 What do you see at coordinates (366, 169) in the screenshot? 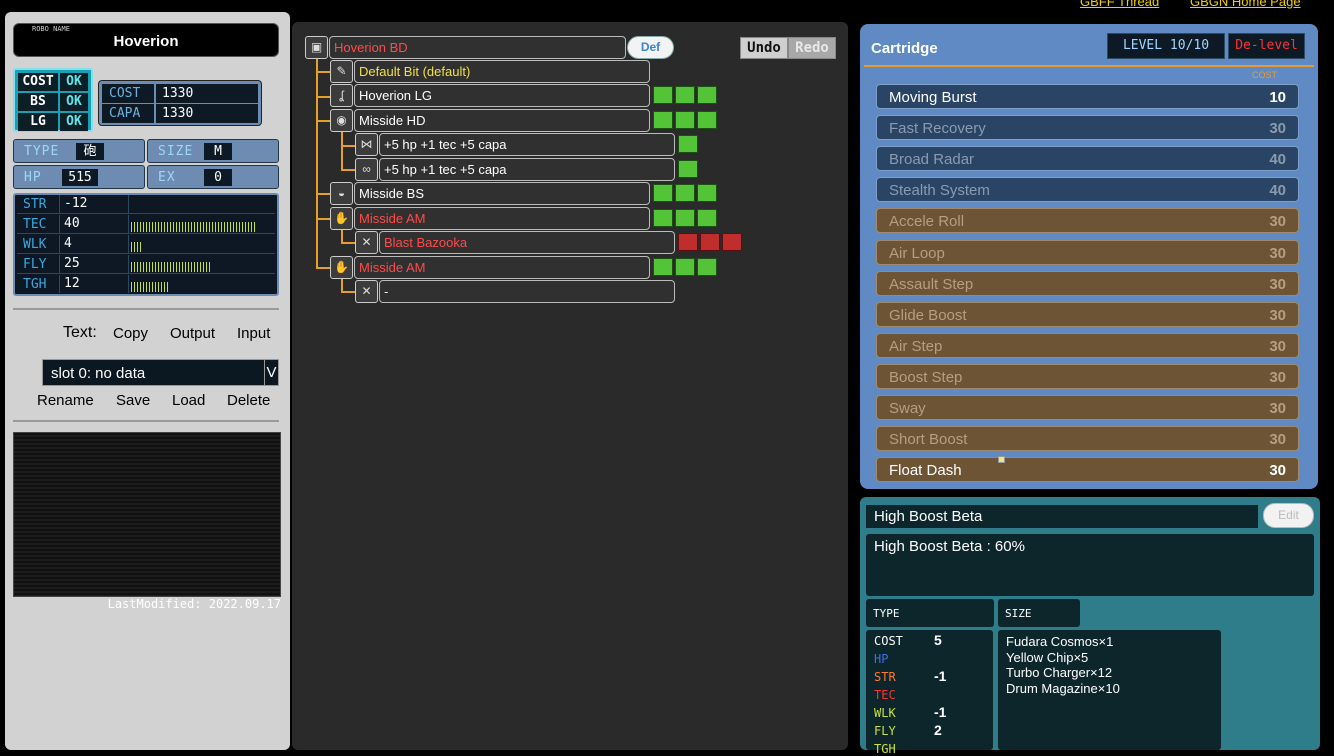
I see `glasses-icon: ∞` at bounding box center [366, 169].